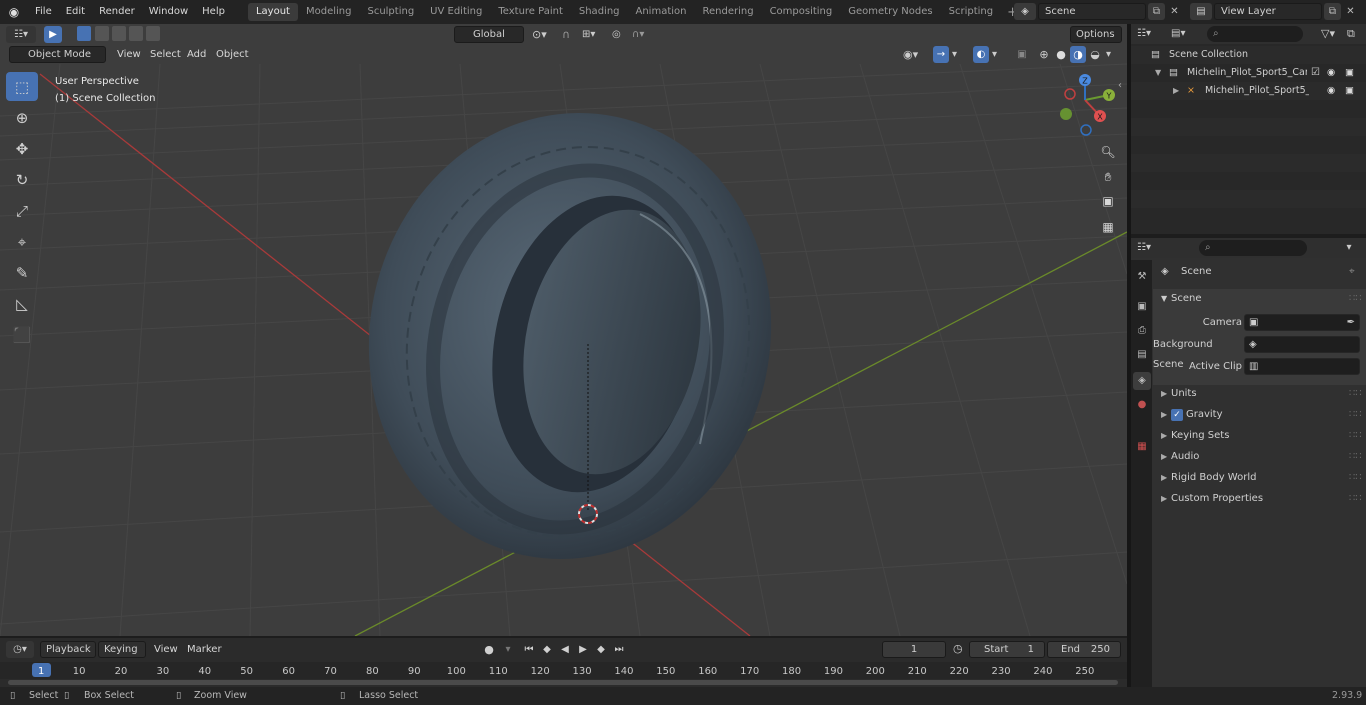 The width and height of the screenshot is (1366, 705). I want to click on new-scene-button: ⧉, so click(1156, 11).